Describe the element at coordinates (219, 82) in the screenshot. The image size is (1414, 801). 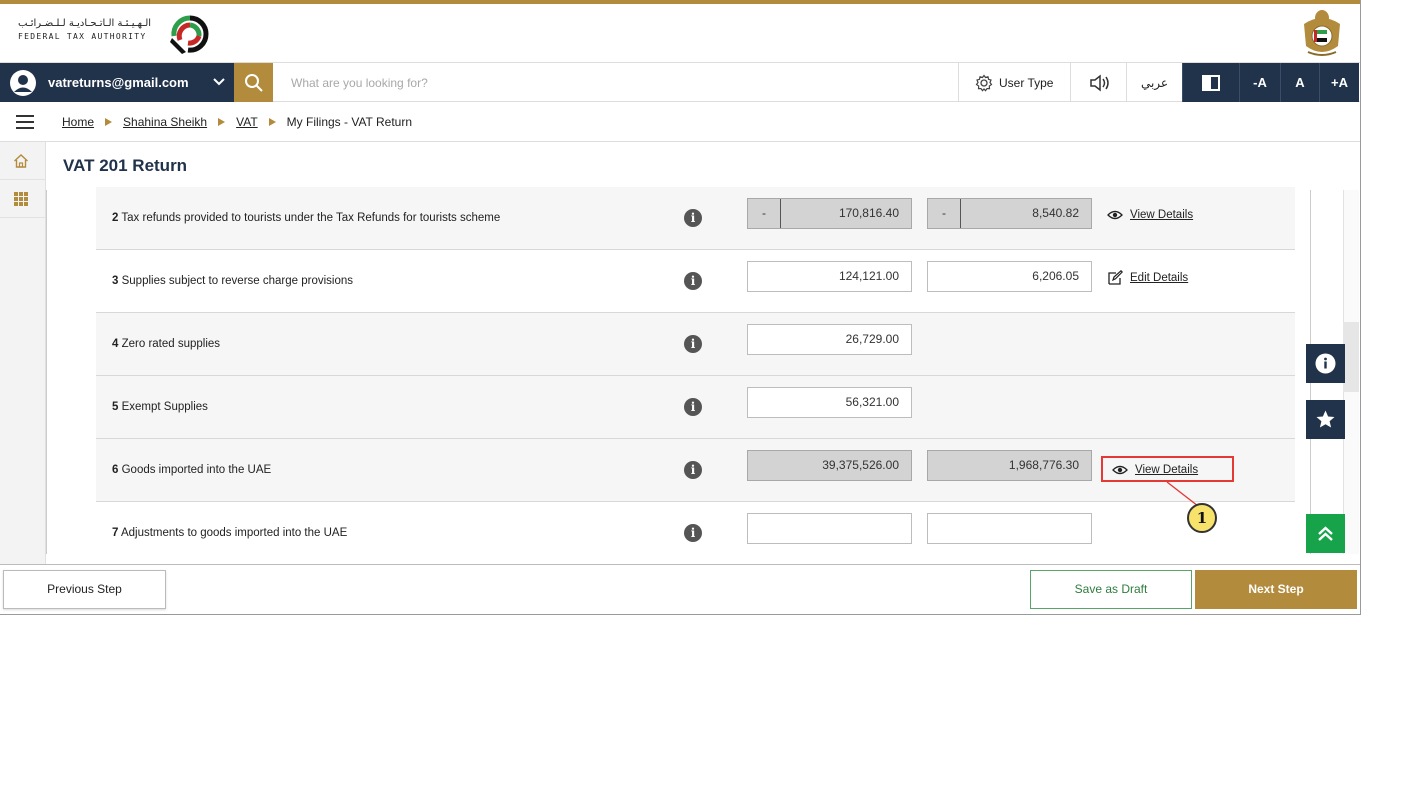
I see `chevron-down-icon` at that location.